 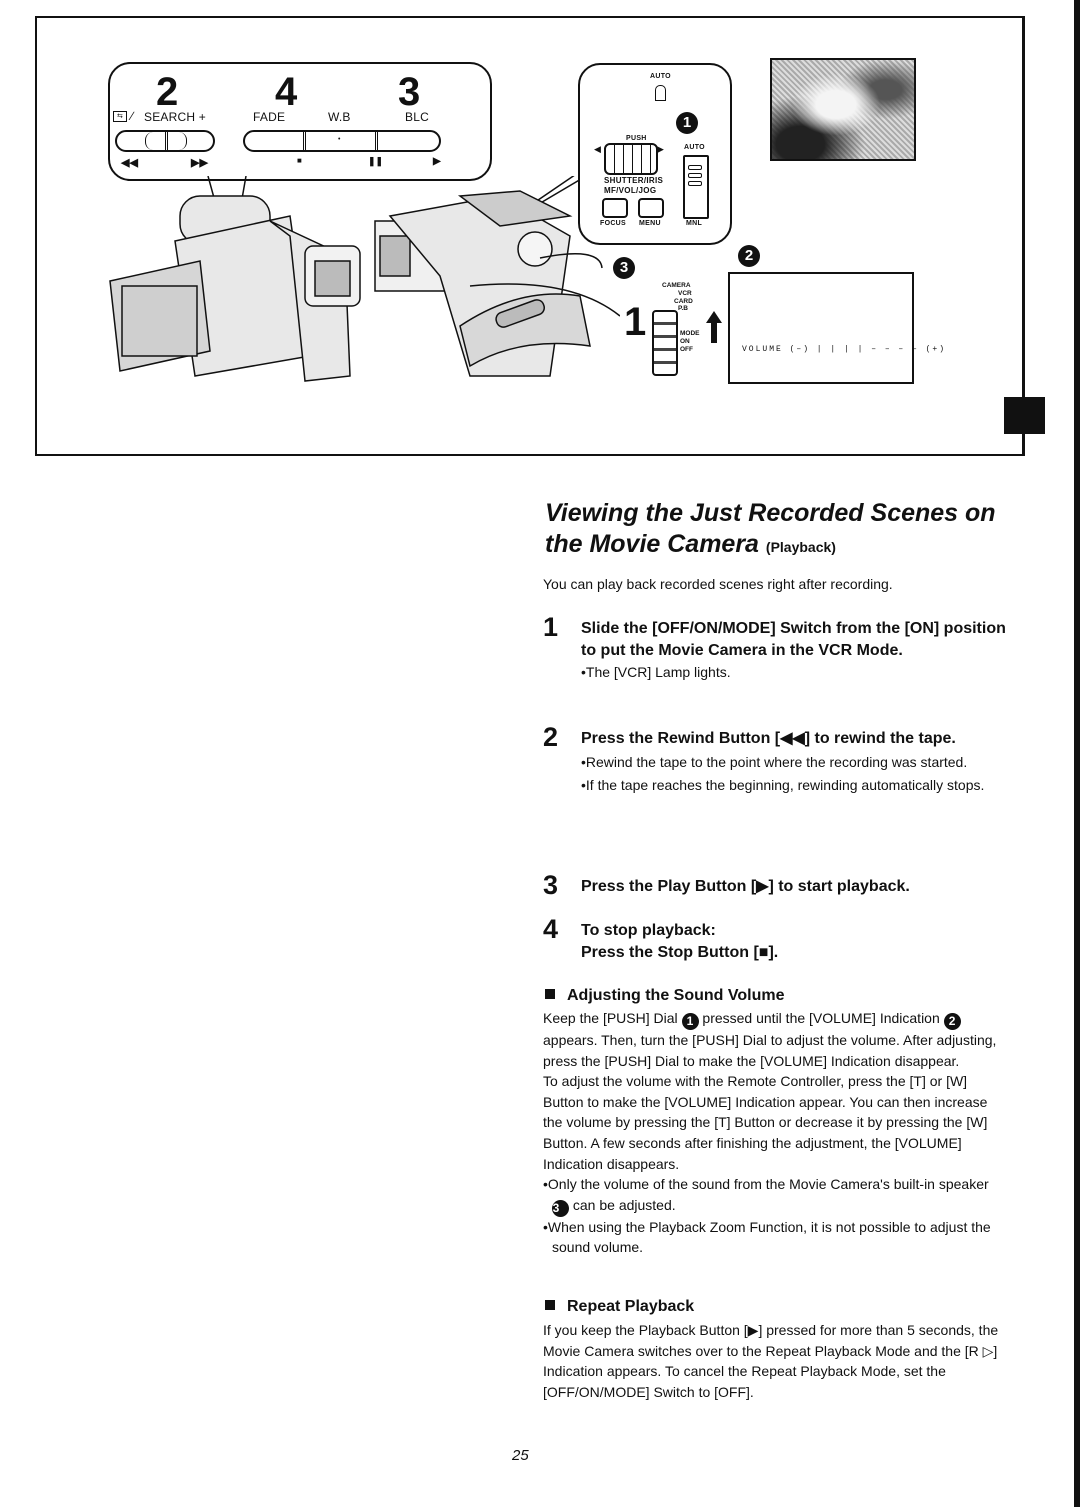 I want to click on step-instruction-line-1: To stop playback:, so click(x=648, y=930).